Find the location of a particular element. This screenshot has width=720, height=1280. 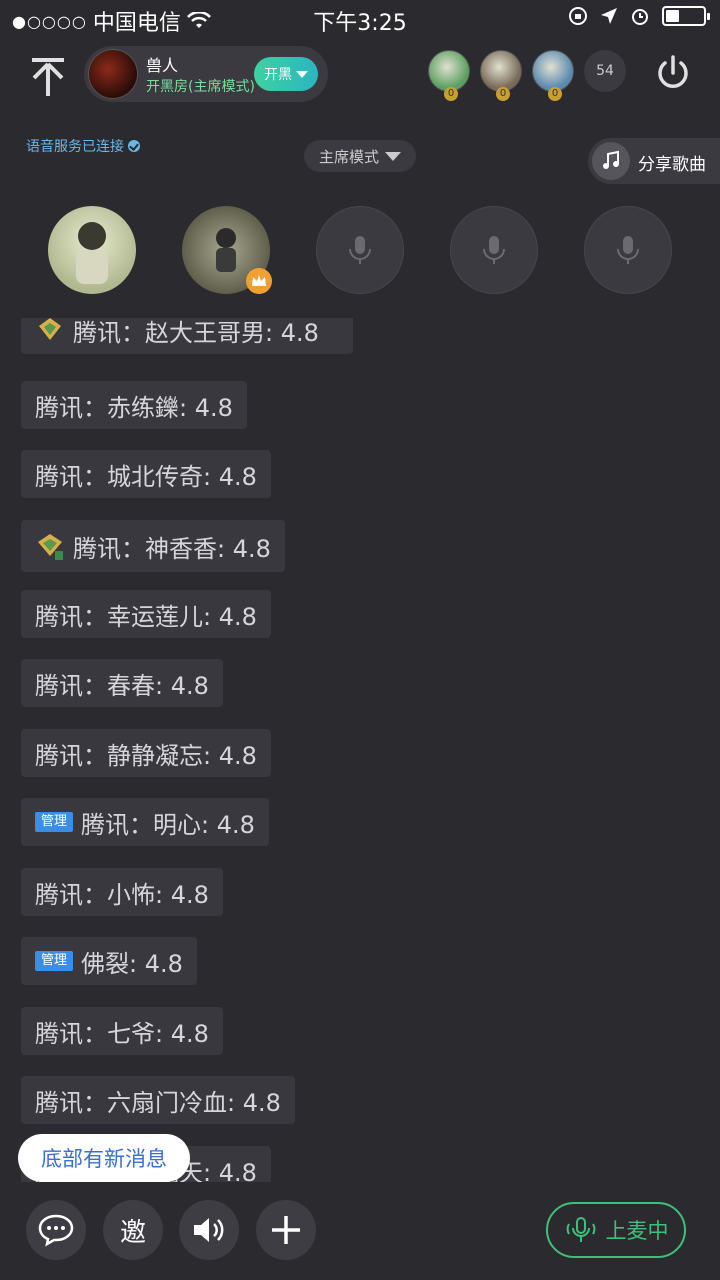

room-info-pill: 兽人 开黑房(主席模式) 开黑 is located at coordinates (206, 74).